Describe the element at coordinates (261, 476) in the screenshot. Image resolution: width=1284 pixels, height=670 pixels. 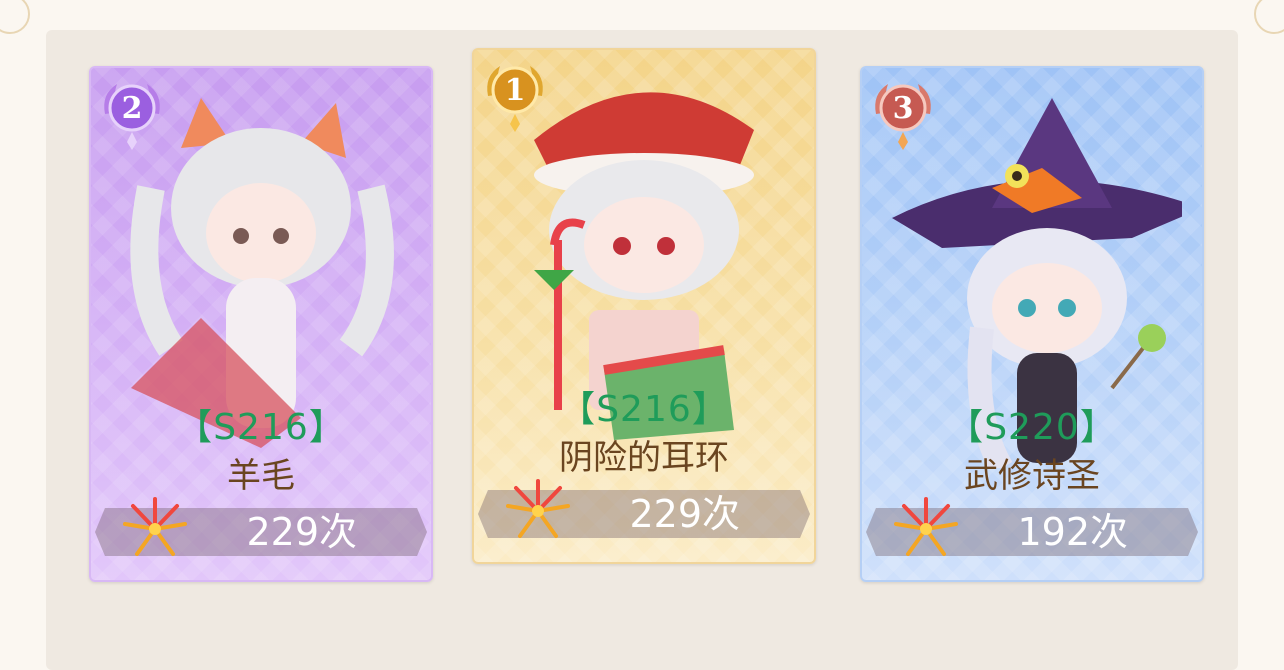
I see `player-name: 羊毛` at that location.